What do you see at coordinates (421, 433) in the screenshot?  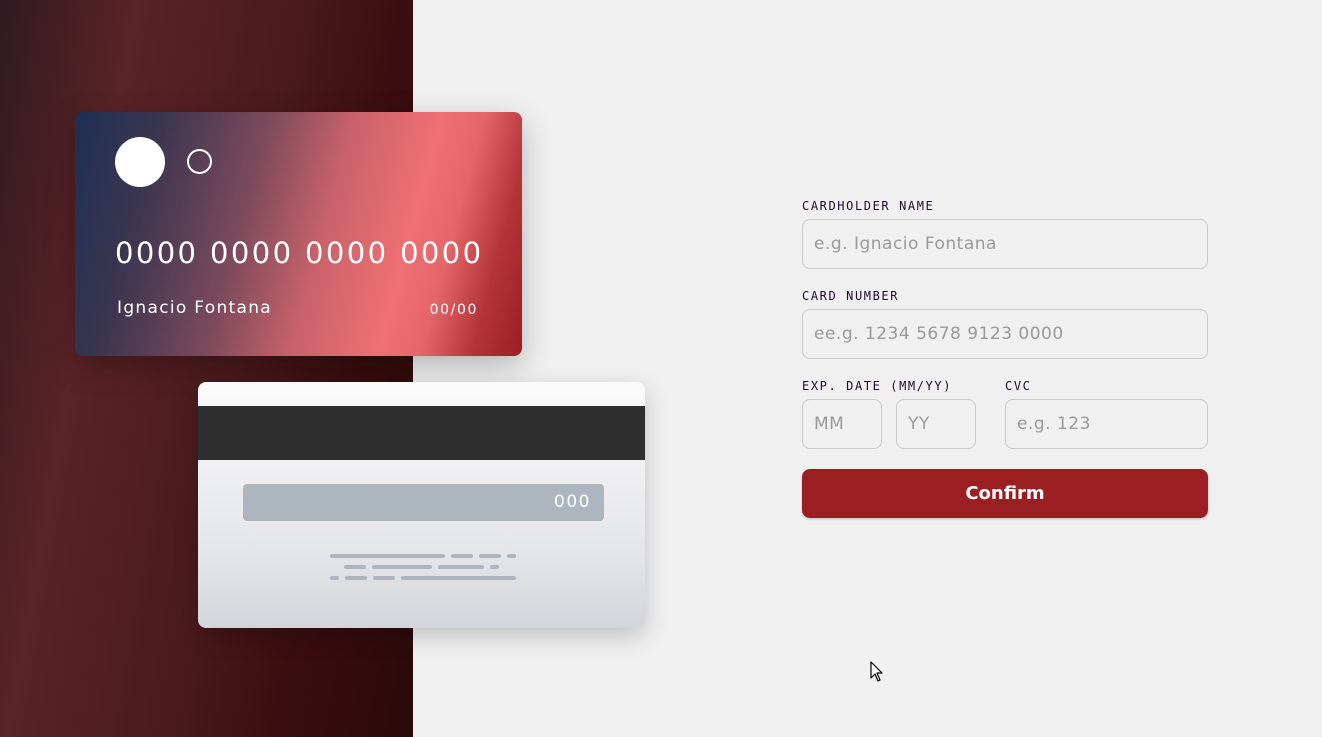 I see `magnetic-stripe` at bounding box center [421, 433].